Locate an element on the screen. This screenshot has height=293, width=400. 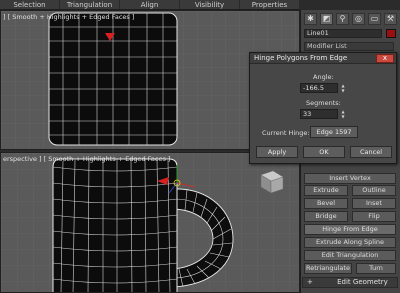
segments-spinner-input: 33 is located at coordinates (319, 114).